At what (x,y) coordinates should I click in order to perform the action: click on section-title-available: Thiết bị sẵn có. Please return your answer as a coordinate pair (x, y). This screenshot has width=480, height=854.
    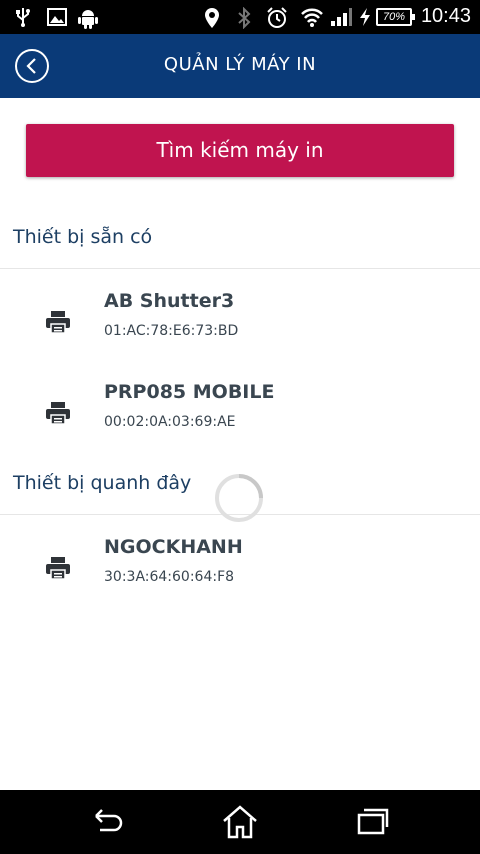
    Looking at the image, I should click on (83, 237).